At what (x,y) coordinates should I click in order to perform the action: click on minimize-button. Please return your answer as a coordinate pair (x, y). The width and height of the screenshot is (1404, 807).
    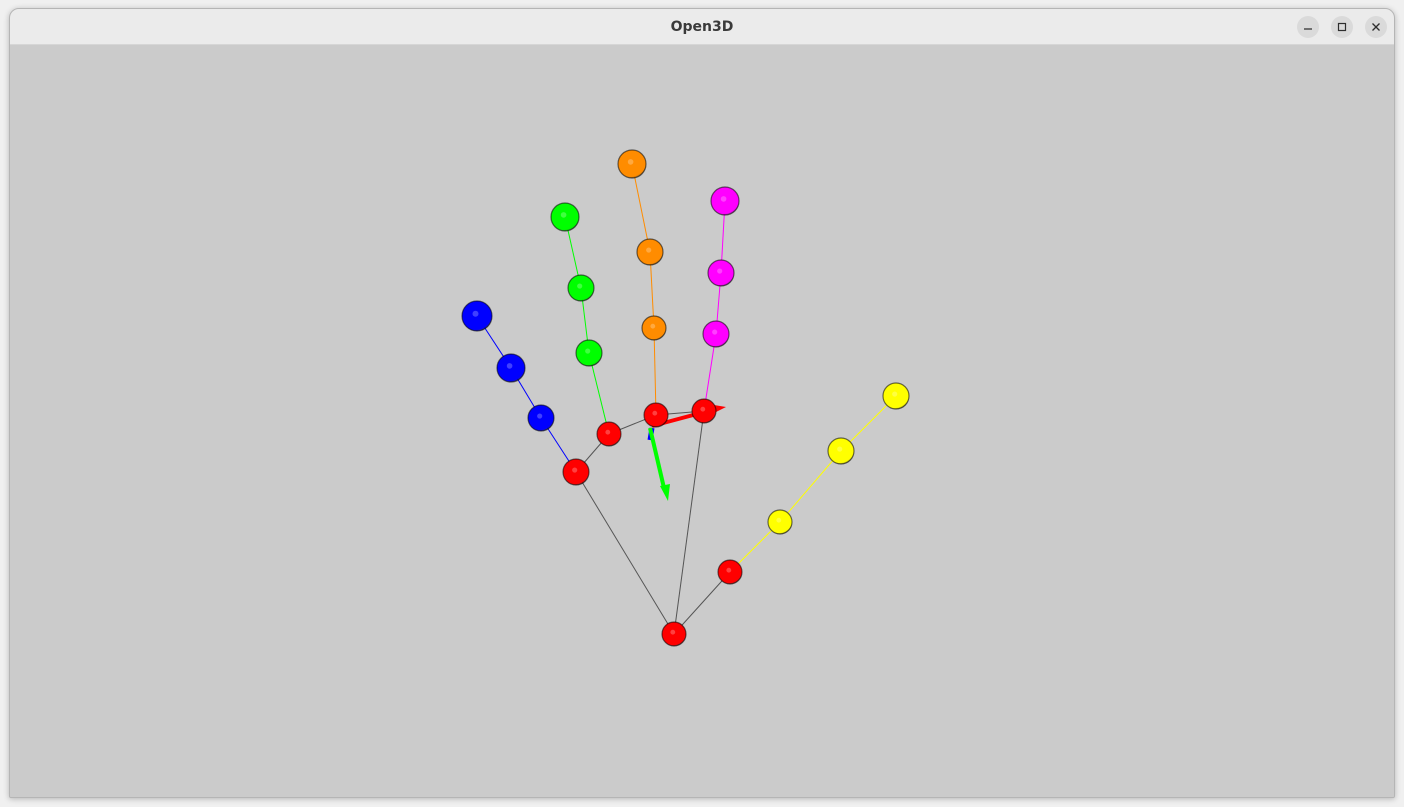
    Looking at the image, I should click on (1308, 27).